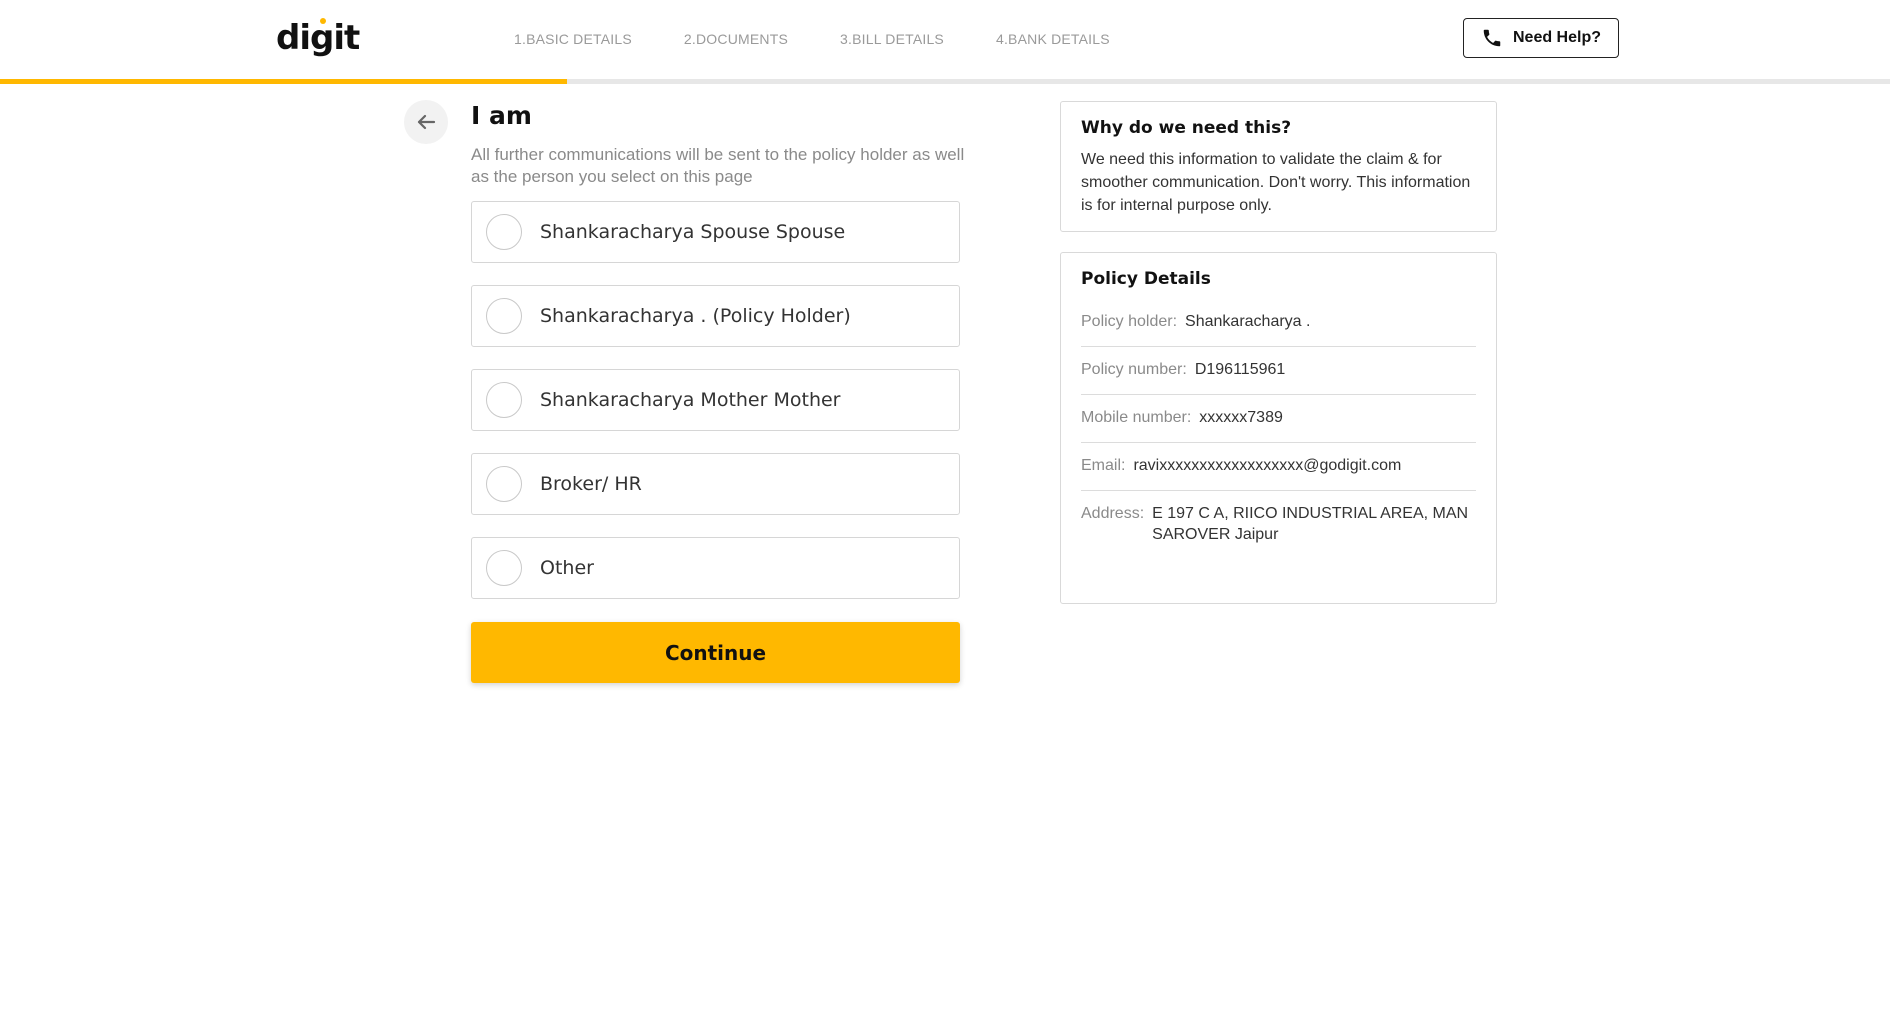 This screenshot has height=1025, width=1890. Describe the element at coordinates (945, 81) in the screenshot. I see `progress-bar` at that location.